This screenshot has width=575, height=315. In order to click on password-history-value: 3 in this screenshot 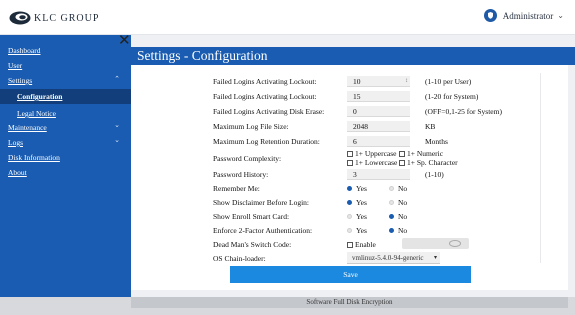, I will do `click(355, 174)`.